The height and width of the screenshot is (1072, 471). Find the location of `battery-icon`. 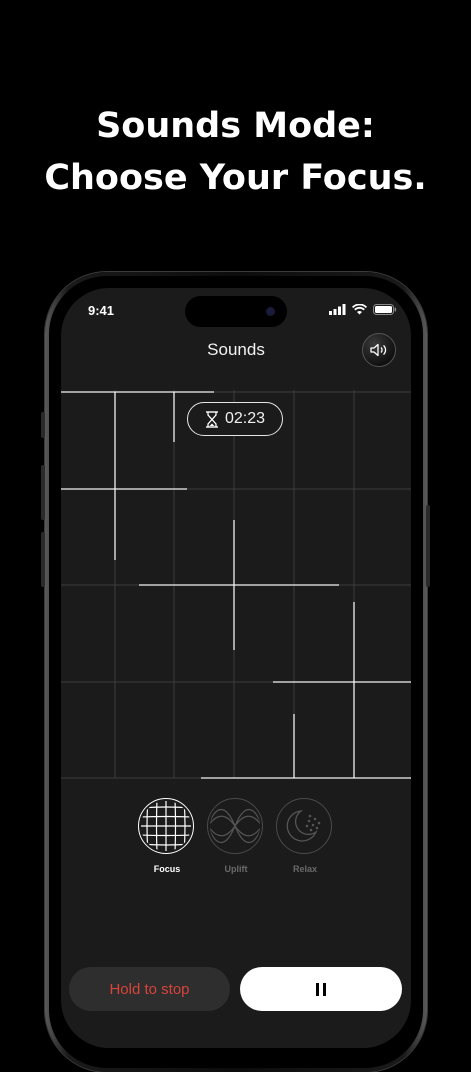

battery-icon is located at coordinates (385, 309).